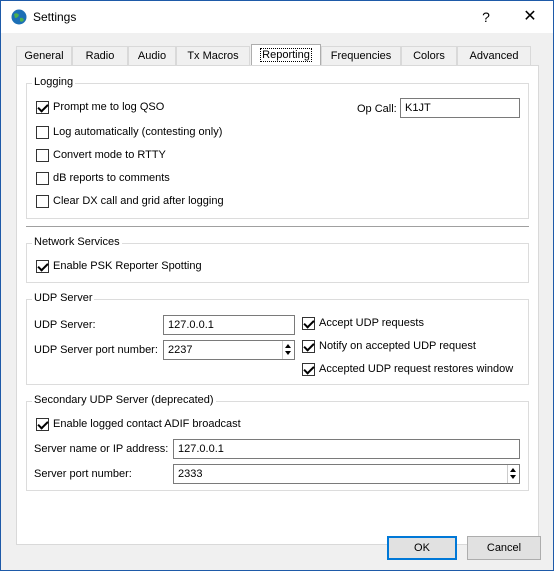  What do you see at coordinates (111, 178) in the screenshot?
I see `db-reports-label: dB reports to comments` at bounding box center [111, 178].